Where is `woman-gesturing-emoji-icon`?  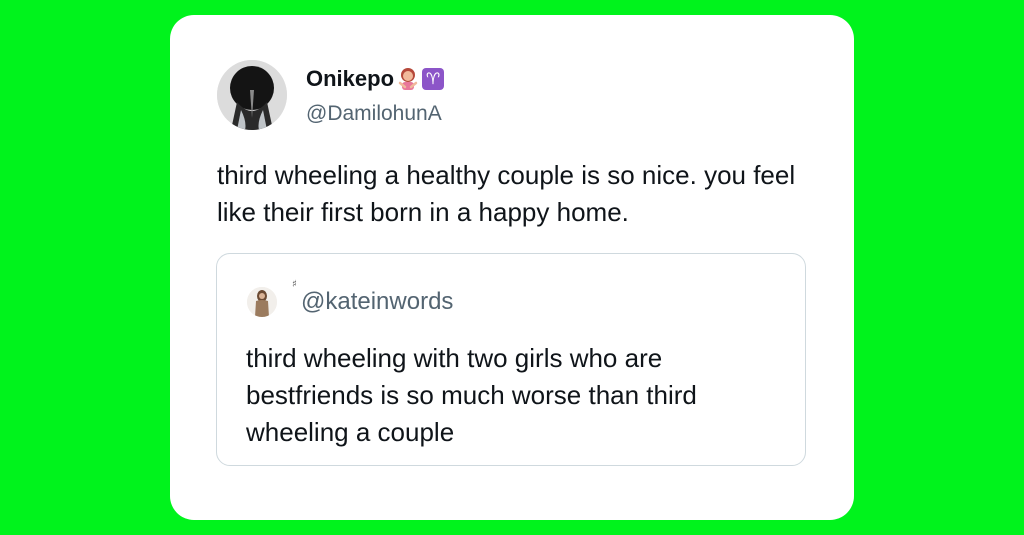
woman-gesturing-emoji-icon is located at coordinates (408, 79).